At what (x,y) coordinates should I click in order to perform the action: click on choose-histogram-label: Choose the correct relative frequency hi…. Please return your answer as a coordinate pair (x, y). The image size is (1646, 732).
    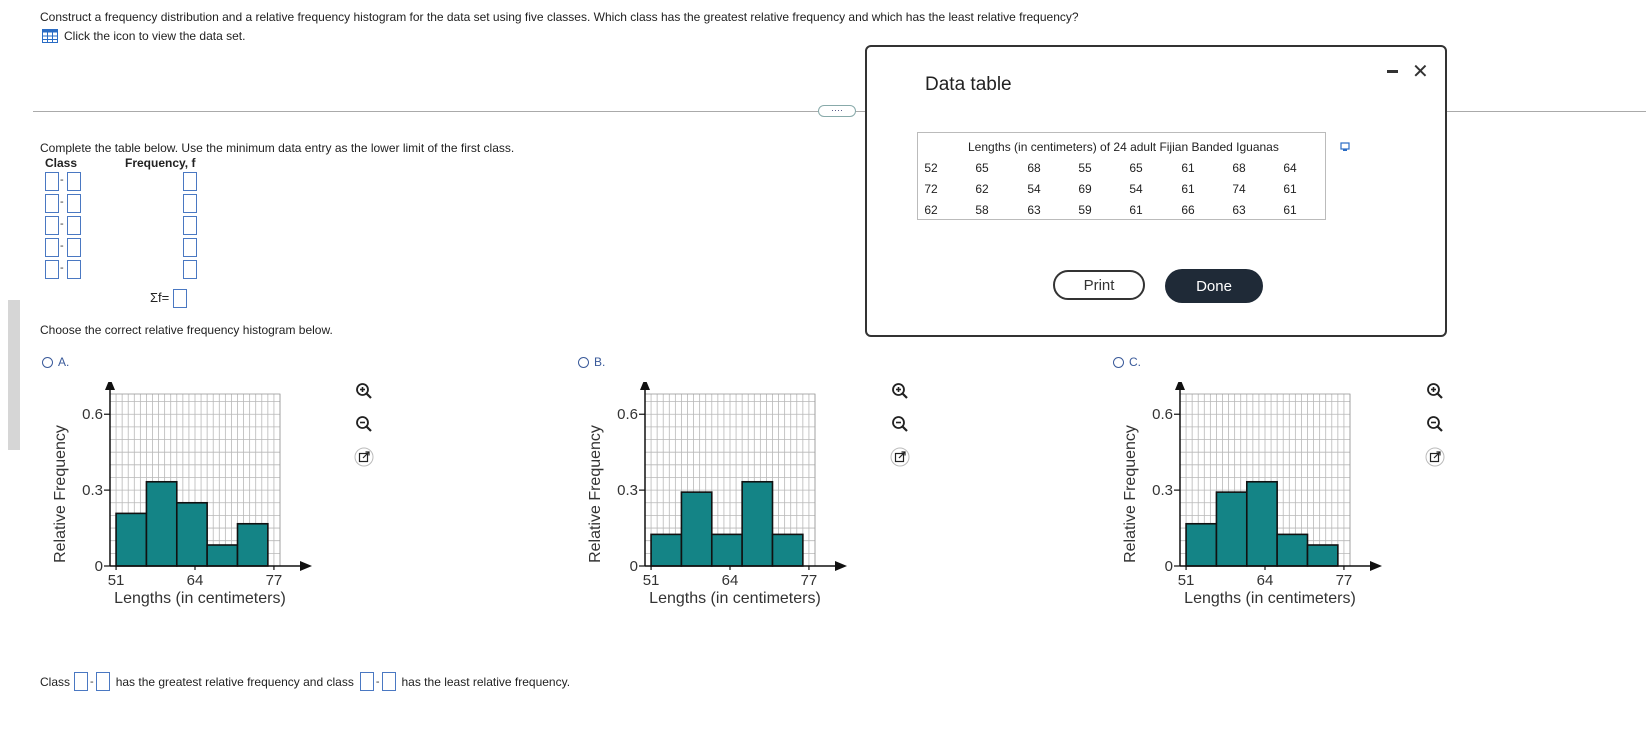
    Looking at the image, I should click on (186, 330).